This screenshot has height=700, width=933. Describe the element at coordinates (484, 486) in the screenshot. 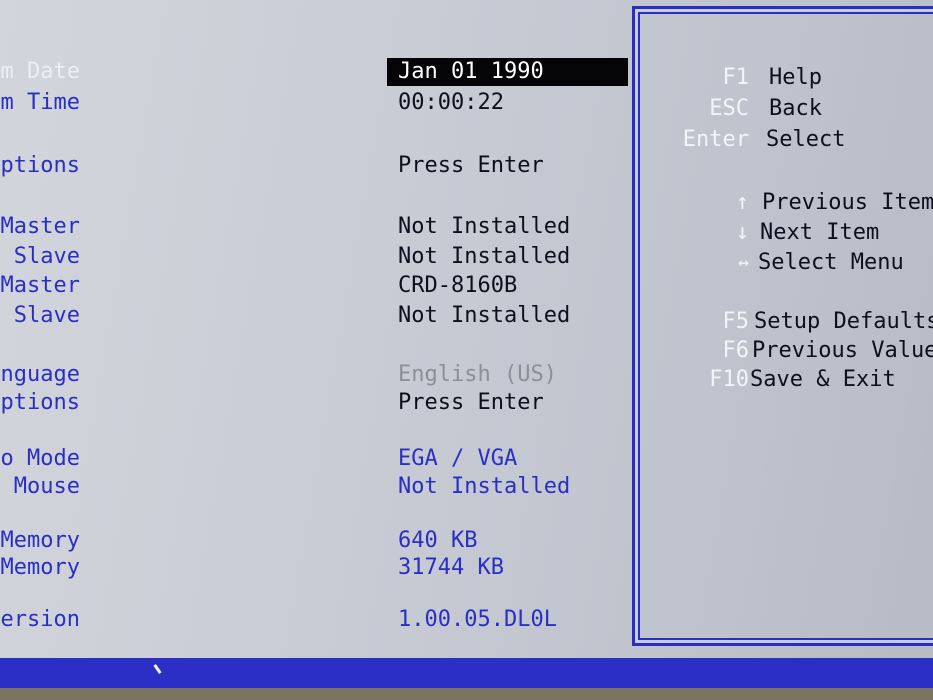

I see `mouse-value: Not Installed` at that location.